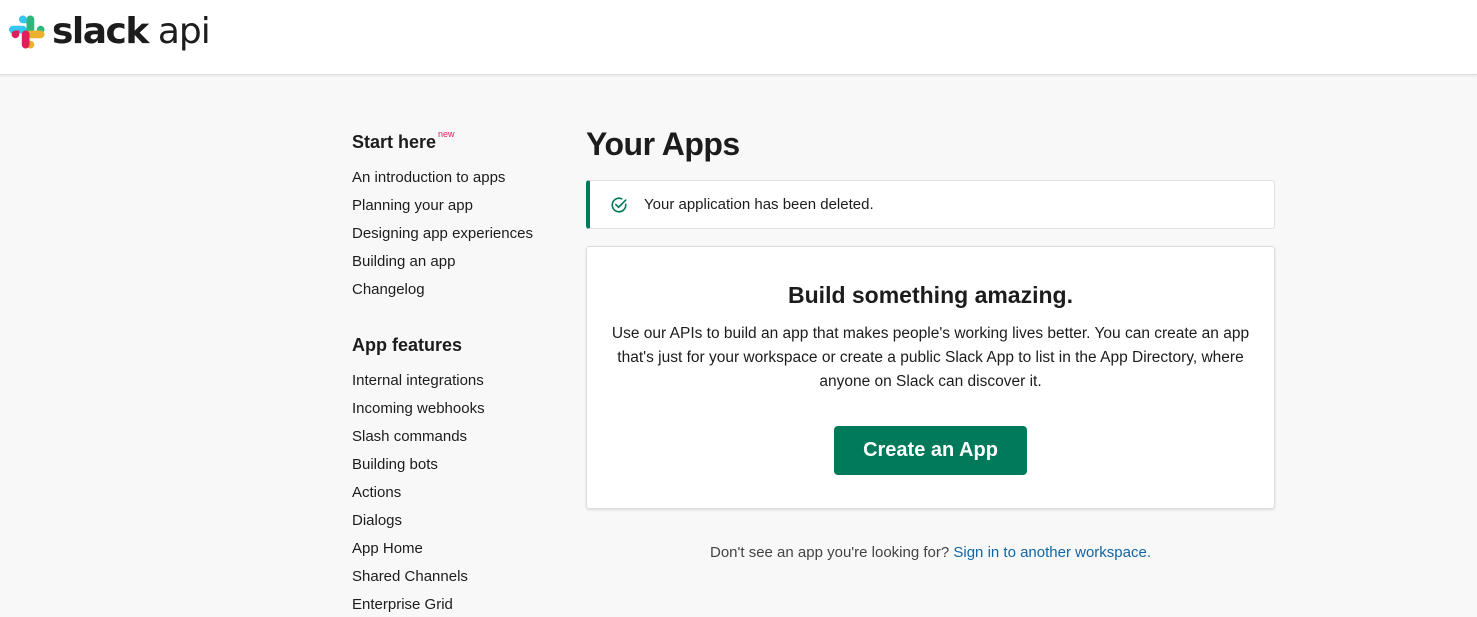  What do you see at coordinates (100, 31) in the screenshot?
I see `logo-word-slack: slack` at bounding box center [100, 31].